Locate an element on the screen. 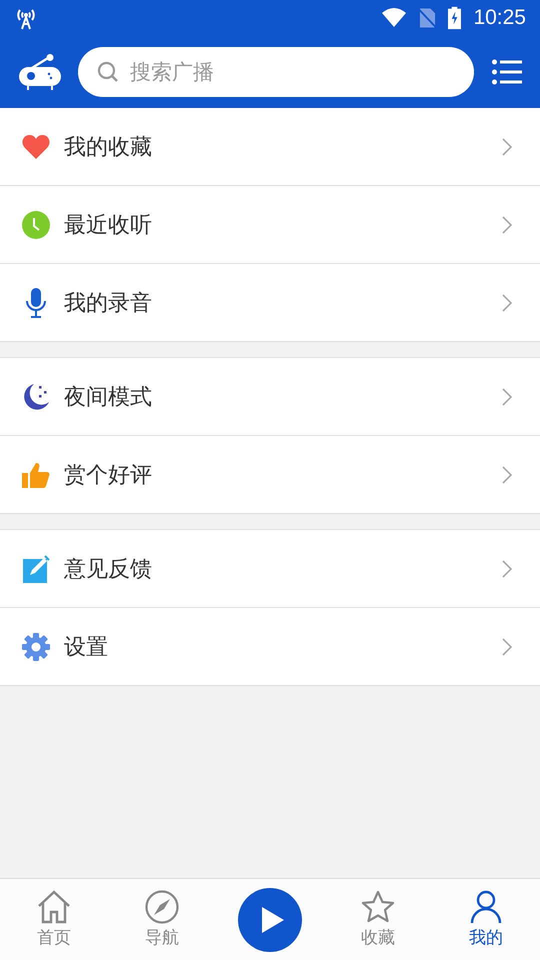 This screenshot has width=540, height=960. menu-label: 最近收听 is located at coordinates (108, 226).